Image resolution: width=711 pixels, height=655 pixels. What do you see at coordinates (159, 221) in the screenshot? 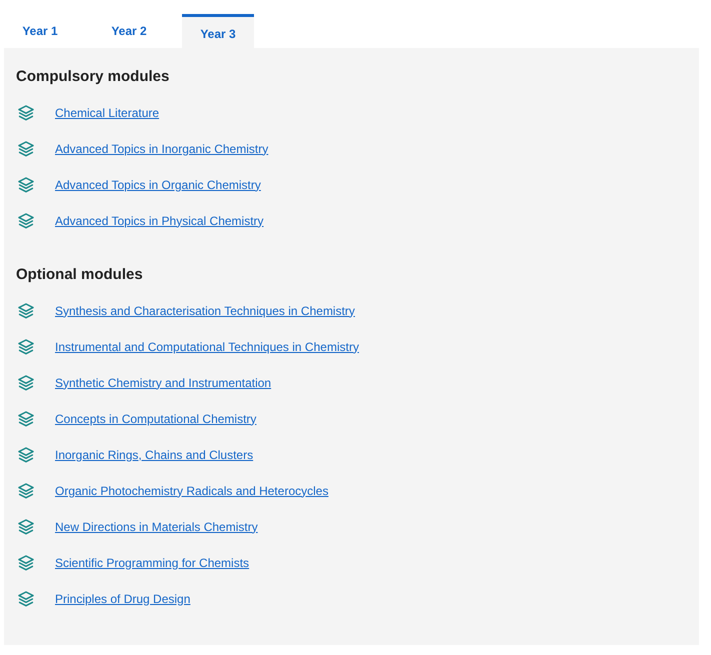
I see `module-link: Advanced Topics in Physical Chemistry` at bounding box center [159, 221].